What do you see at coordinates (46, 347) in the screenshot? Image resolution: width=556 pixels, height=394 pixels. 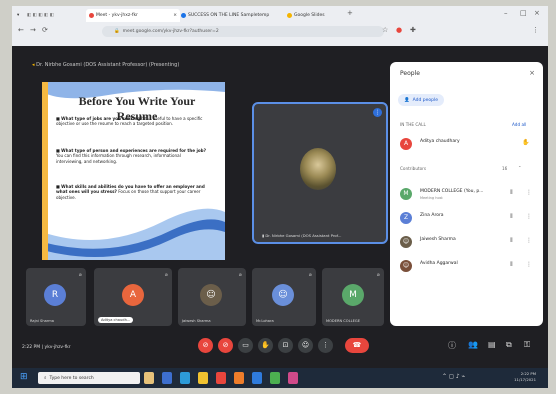 I see `meeting-time: 2:22 PM | ykv-jhzv-fkr` at bounding box center [46, 347].